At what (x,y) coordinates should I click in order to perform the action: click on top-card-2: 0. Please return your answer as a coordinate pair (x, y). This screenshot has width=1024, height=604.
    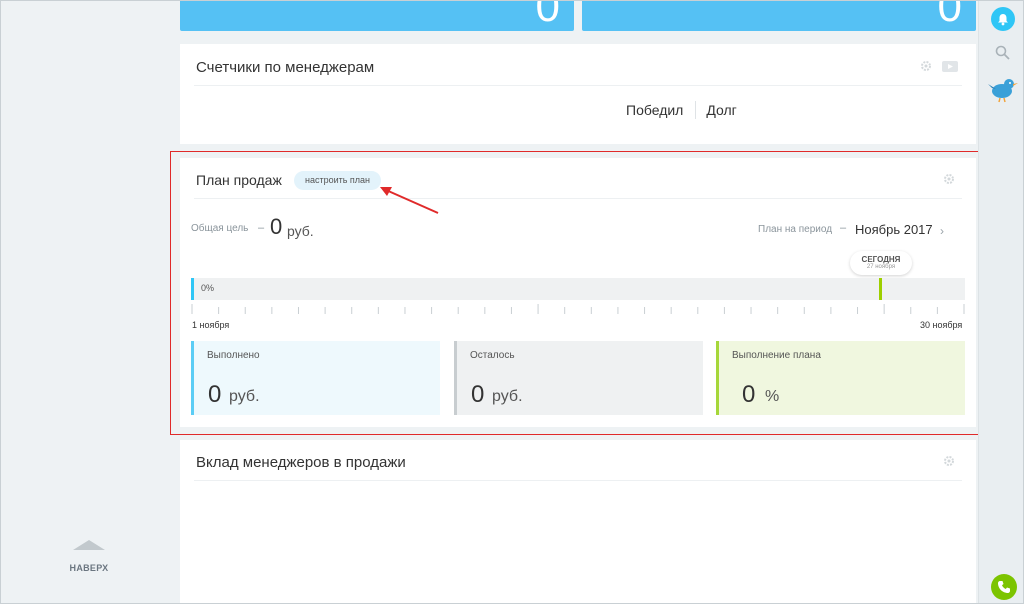
    Looking at the image, I should click on (779, 15).